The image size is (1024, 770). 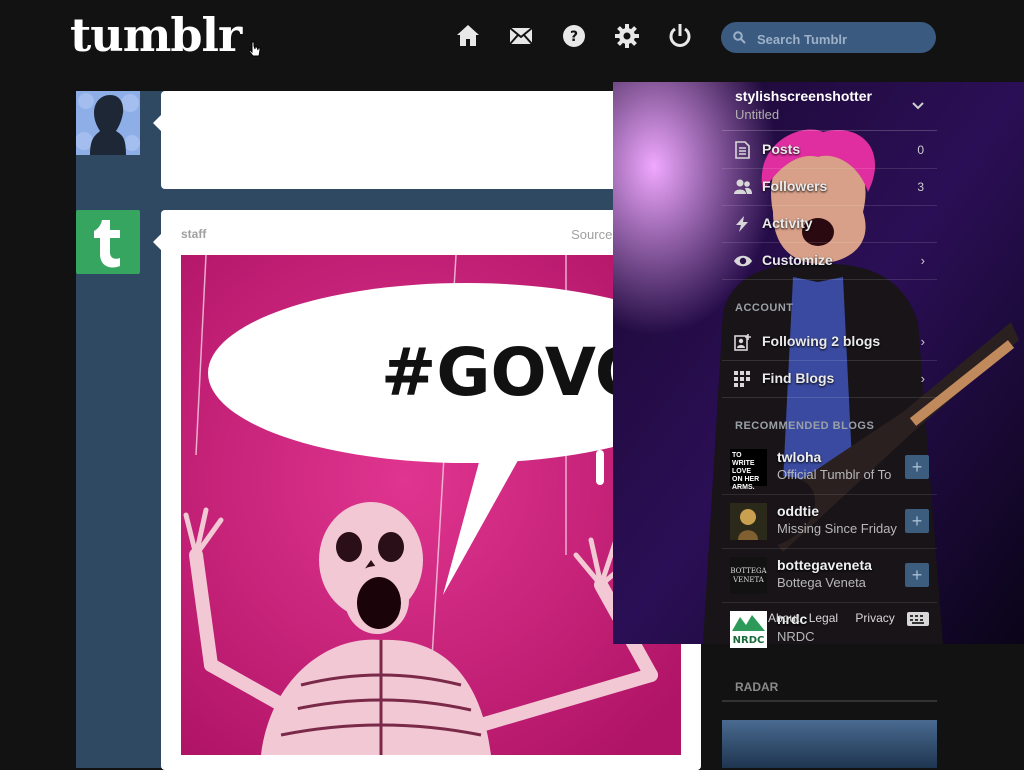 What do you see at coordinates (743, 186) in the screenshot?
I see `followers-icon` at bounding box center [743, 186].